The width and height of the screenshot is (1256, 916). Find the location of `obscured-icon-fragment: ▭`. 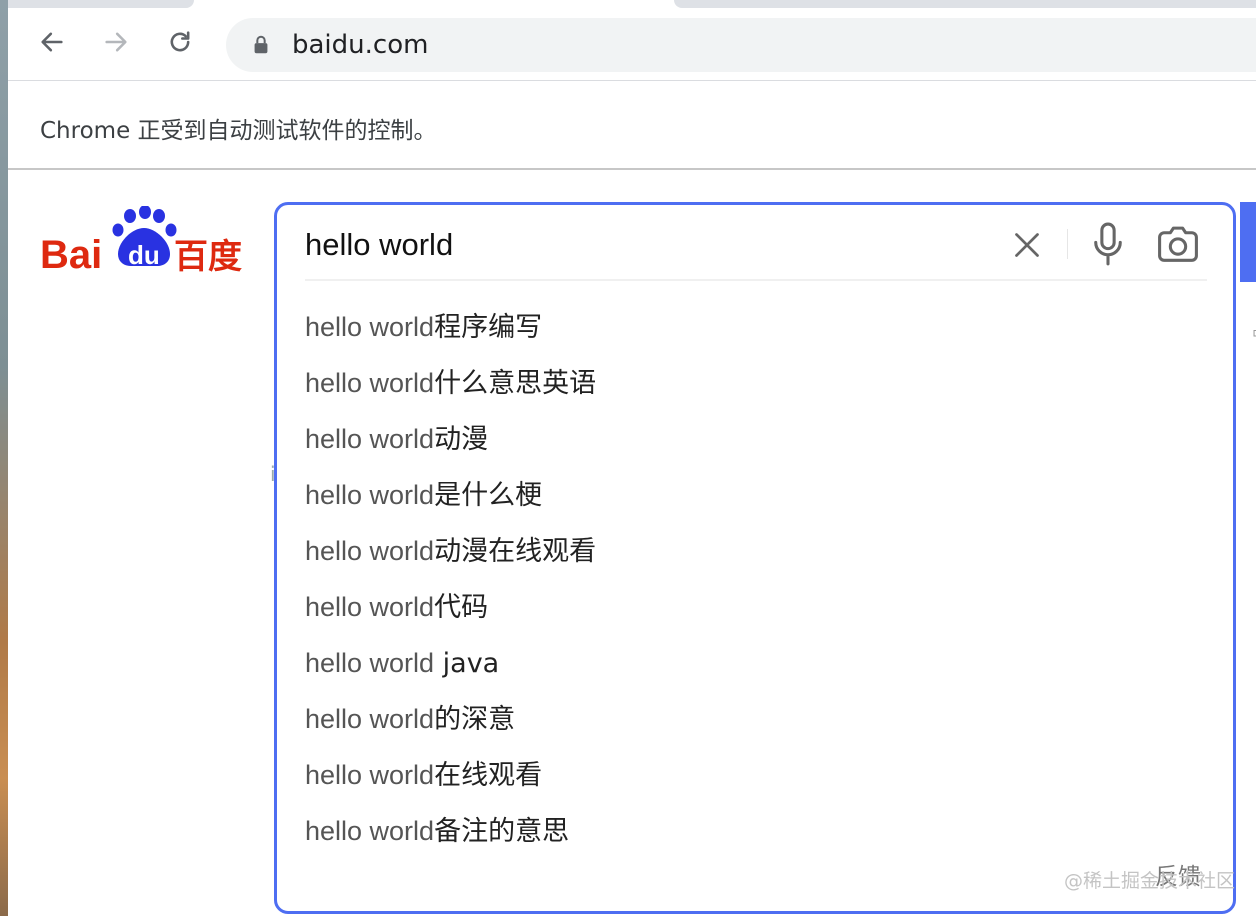

obscured-icon-fragment: ▭ is located at coordinates (1254, 332).